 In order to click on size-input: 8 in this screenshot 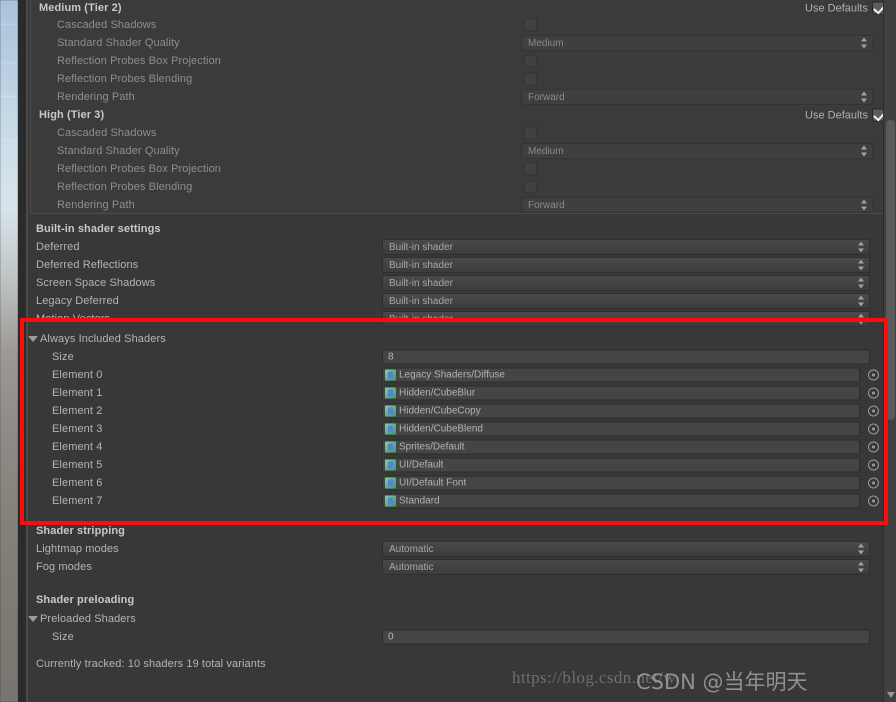, I will do `click(626, 357)`.